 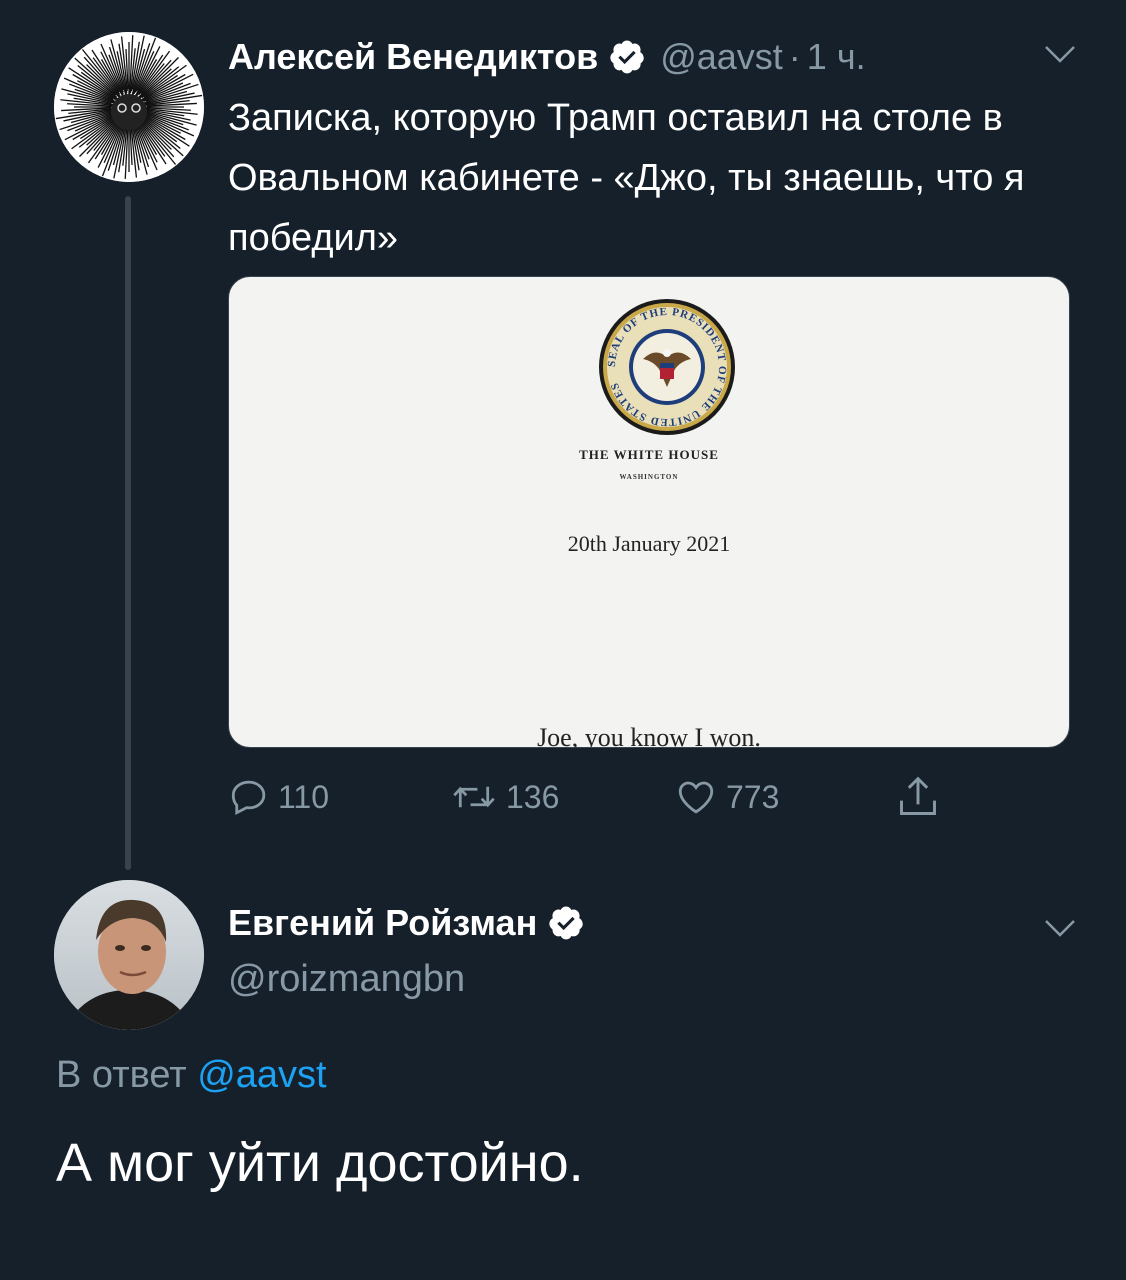 What do you see at coordinates (721, 57) in the screenshot?
I see `author-handle: @aavst` at bounding box center [721, 57].